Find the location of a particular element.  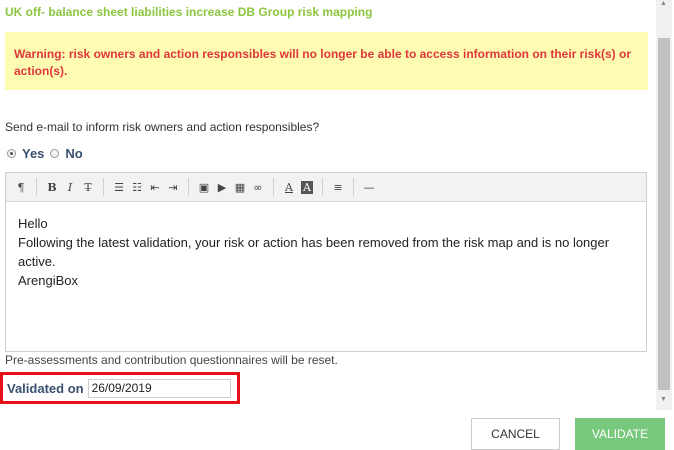

validated-on-highlight: Validated on is located at coordinates (120, 388).